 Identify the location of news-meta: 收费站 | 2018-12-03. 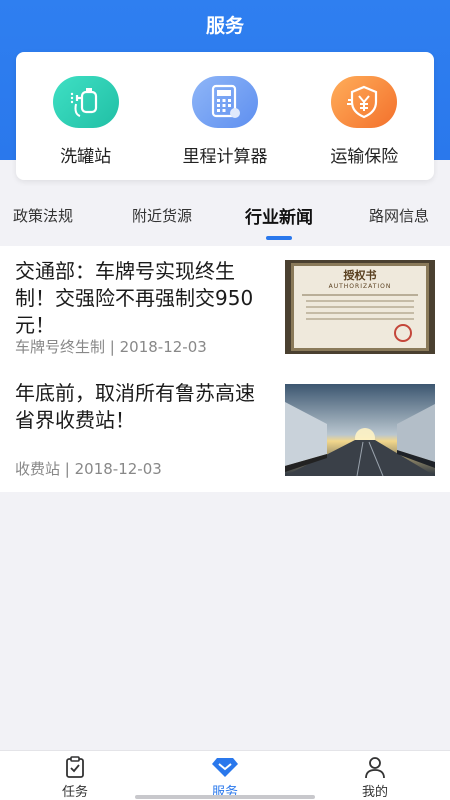
(88, 468).